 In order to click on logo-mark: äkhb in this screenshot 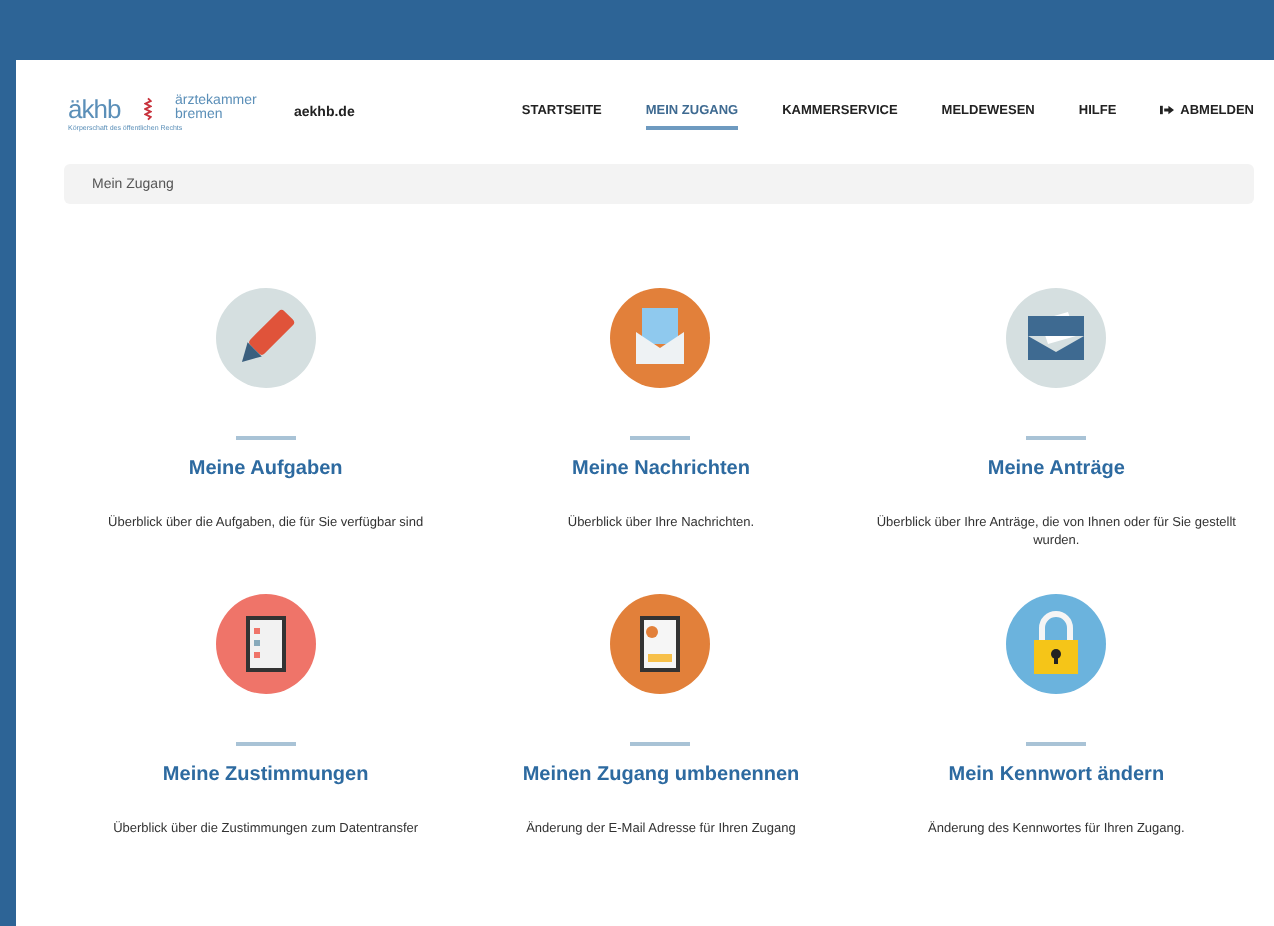, I will do `click(95, 108)`.